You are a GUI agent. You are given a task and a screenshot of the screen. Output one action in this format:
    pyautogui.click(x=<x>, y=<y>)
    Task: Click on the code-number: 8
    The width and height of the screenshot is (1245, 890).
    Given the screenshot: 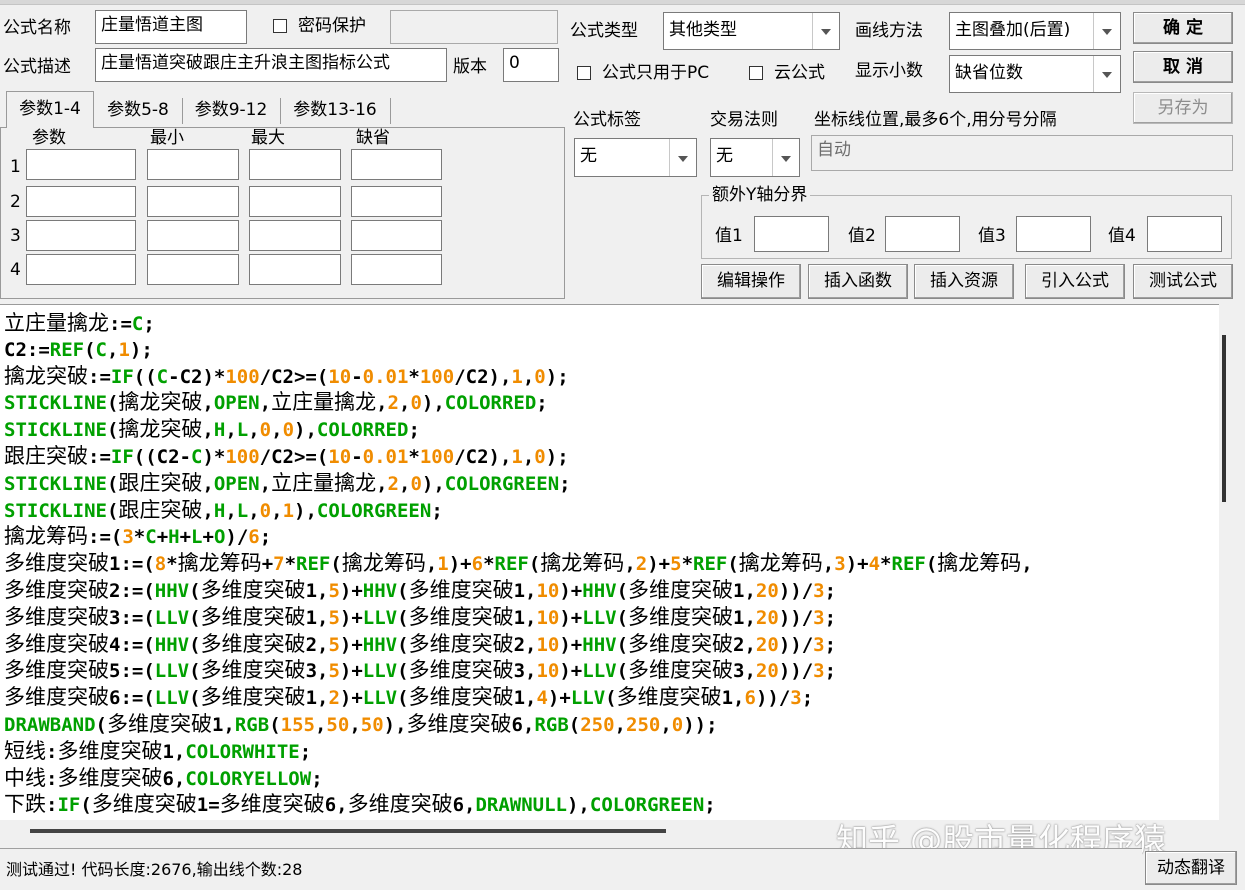 What is the action you would take?
    pyautogui.click(x=160, y=564)
    